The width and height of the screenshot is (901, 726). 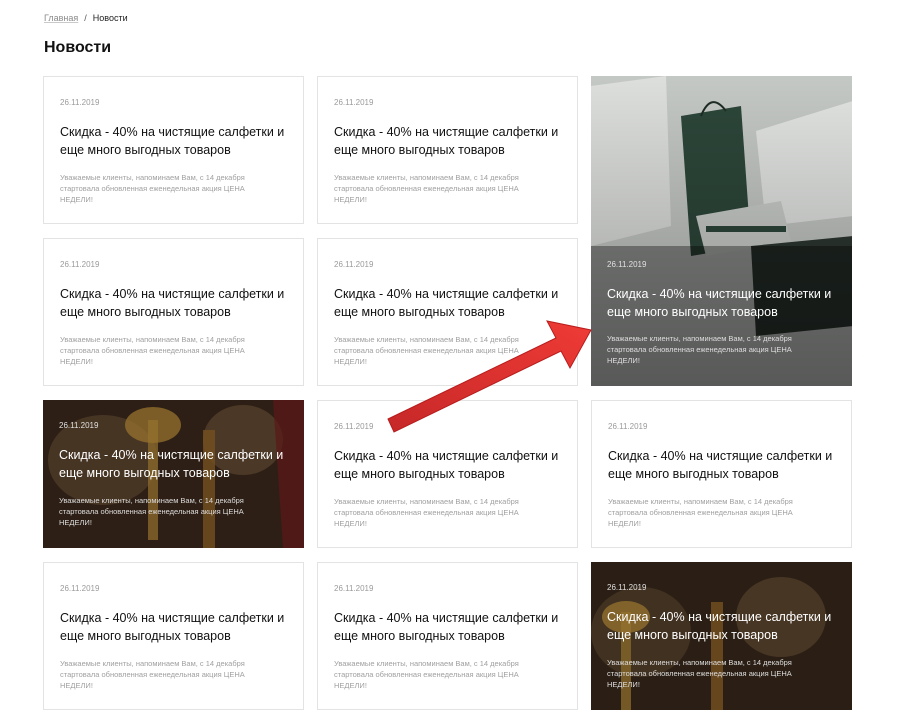 I want to click on page-title: Новости, so click(x=78, y=47).